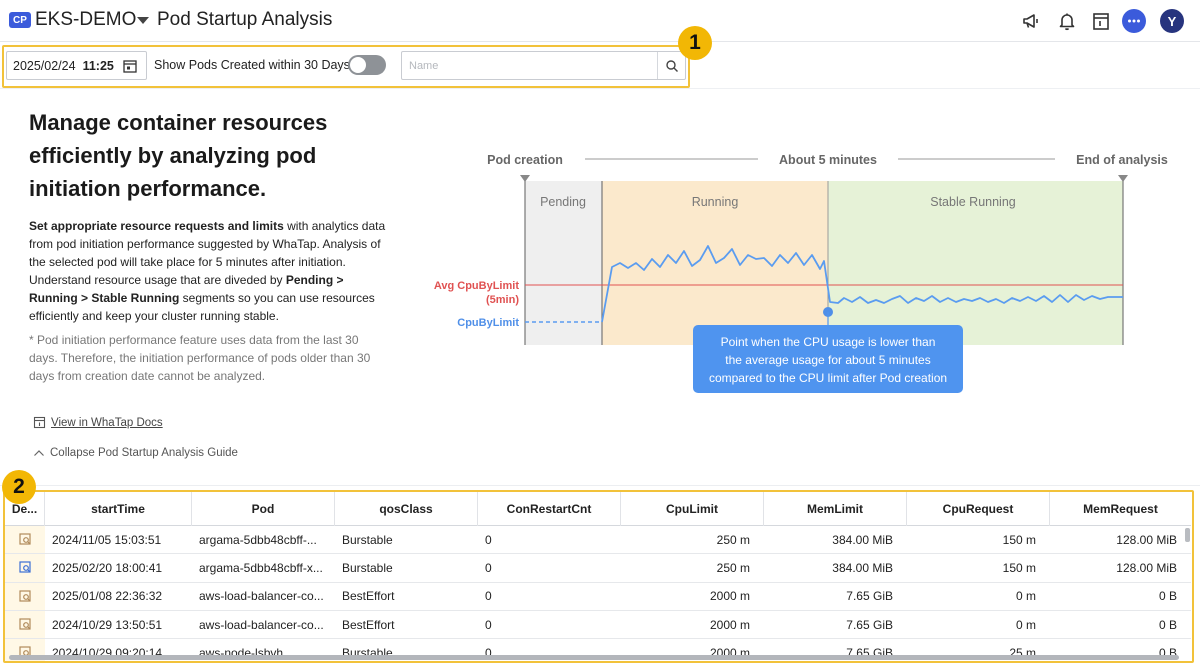 This screenshot has height=667, width=1200. Describe the element at coordinates (1172, 21) in the screenshot. I see `avatar: Y` at that location.